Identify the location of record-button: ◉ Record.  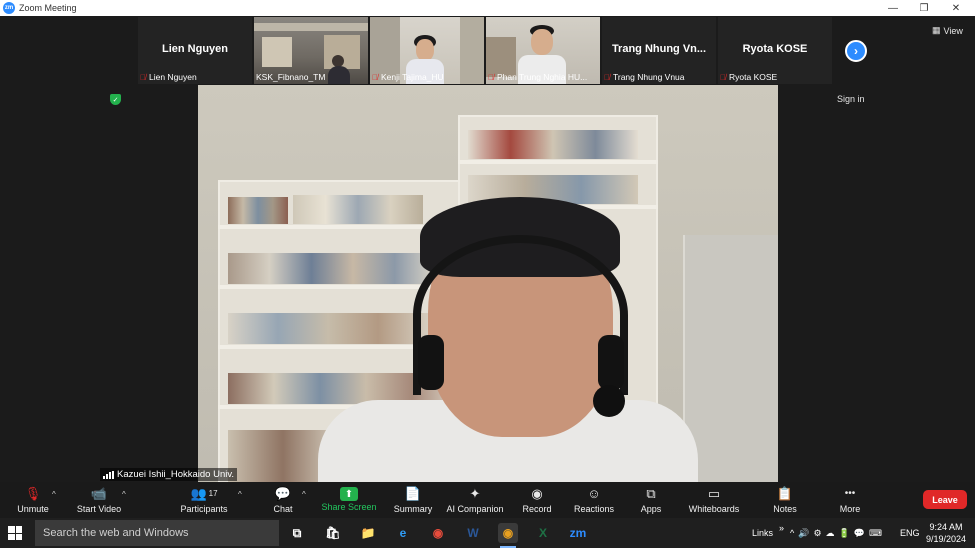
(537, 501).